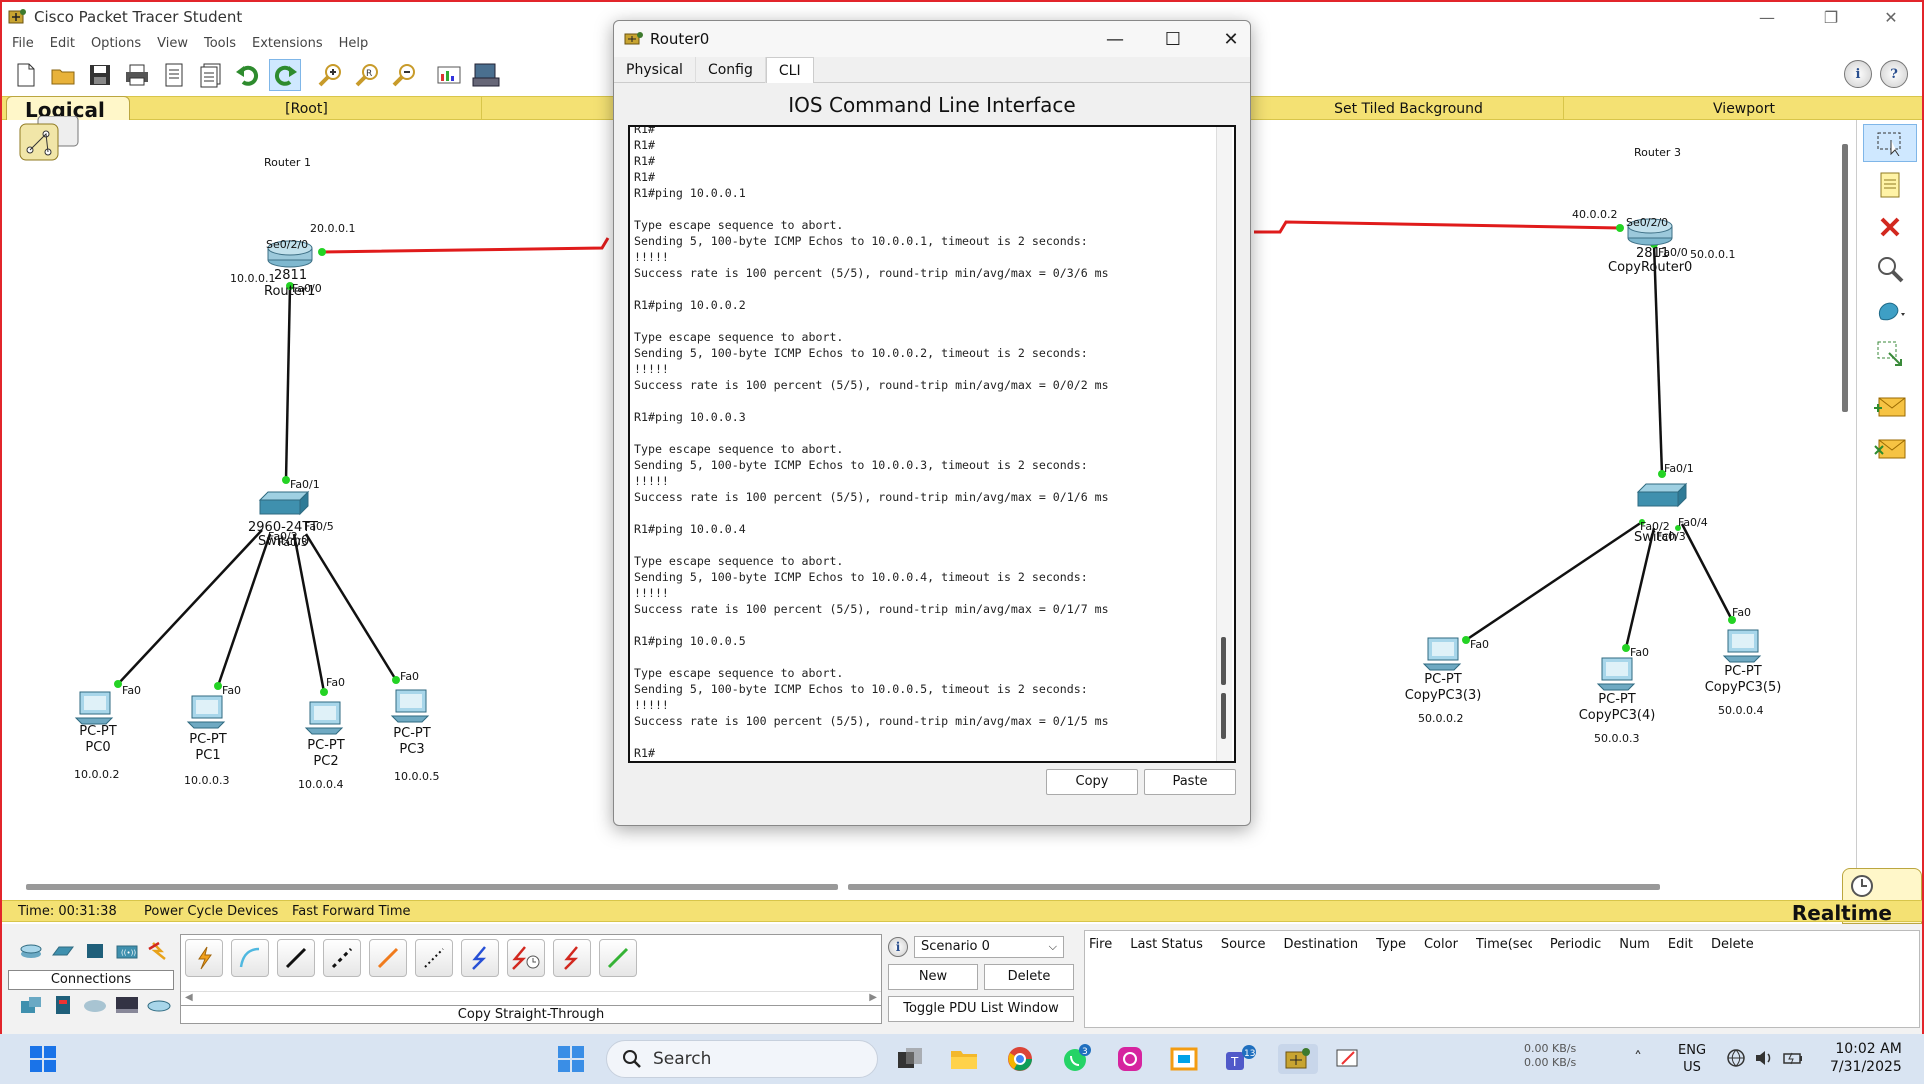  Describe the element at coordinates (1638, 1057) in the screenshot. I see `chevron-up-icon: ˄` at that location.